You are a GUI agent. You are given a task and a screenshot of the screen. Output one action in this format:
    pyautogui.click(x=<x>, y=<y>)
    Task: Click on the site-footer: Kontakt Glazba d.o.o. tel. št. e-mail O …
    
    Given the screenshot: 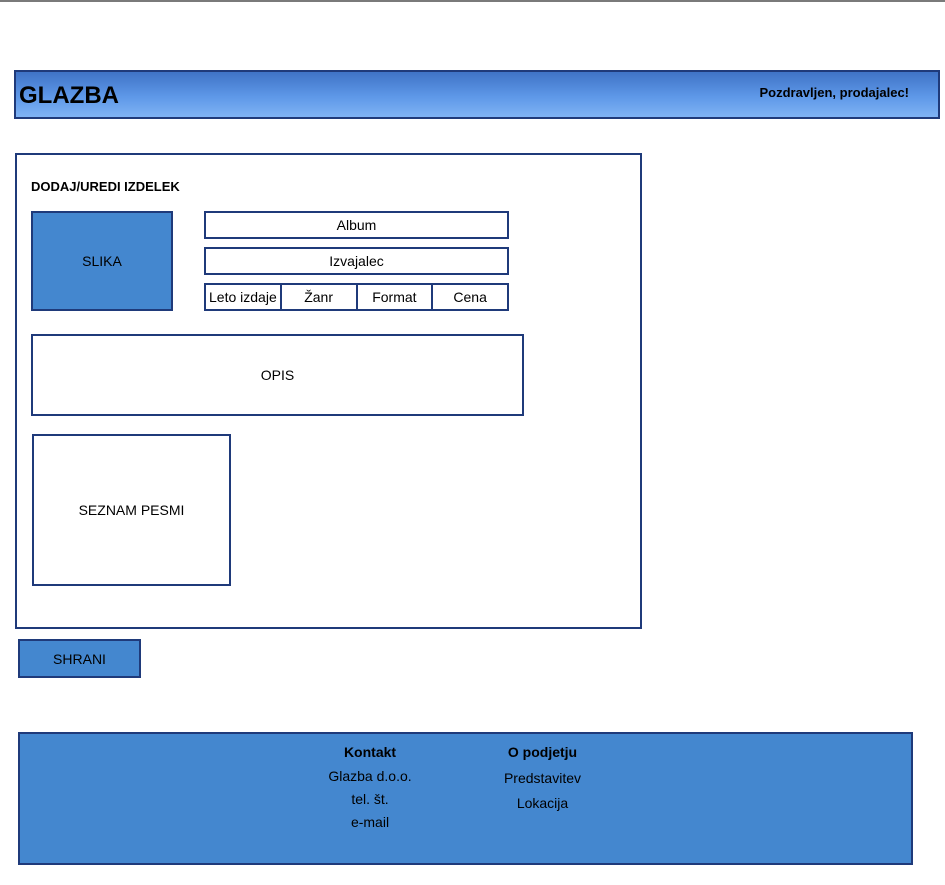 What is the action you would take?
    pyautogui.click(x=465, y=798)
    